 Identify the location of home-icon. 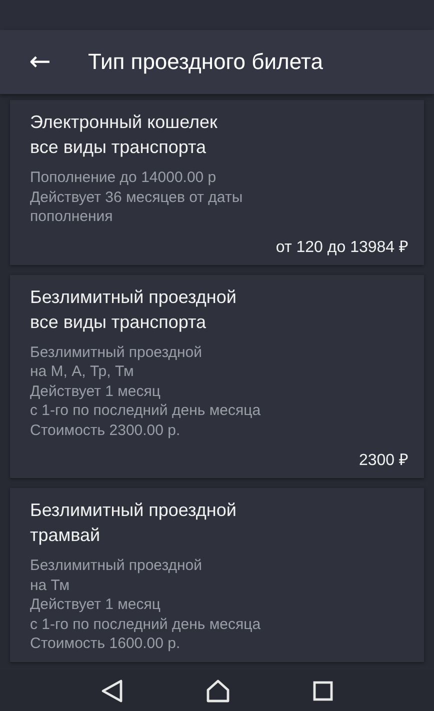
(218, 691).